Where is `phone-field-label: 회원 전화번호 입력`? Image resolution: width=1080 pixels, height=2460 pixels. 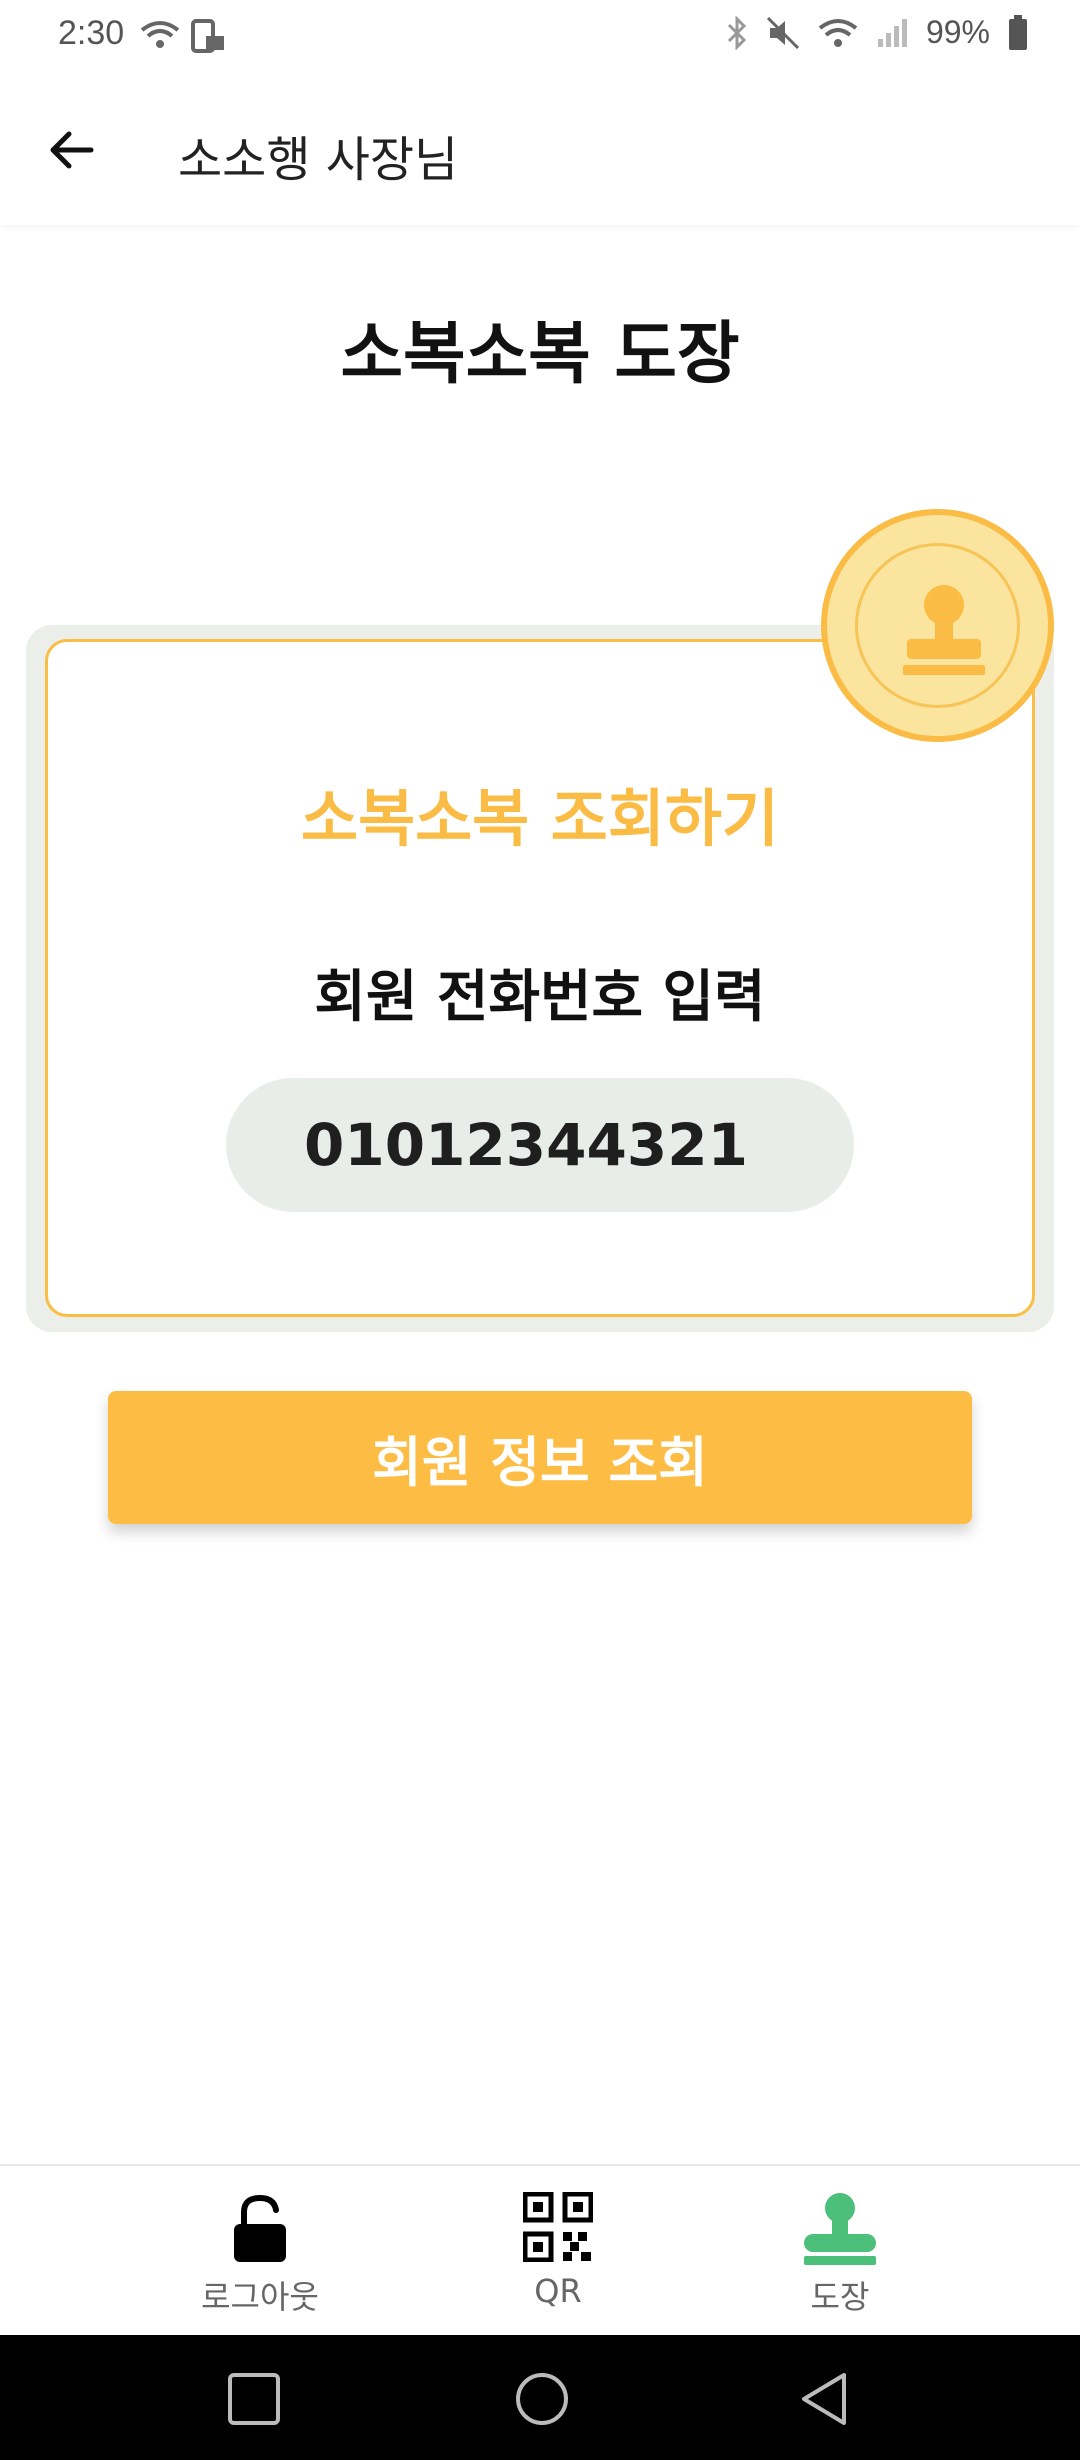
phone-field-label: 회원 전화번호 입력 is located at coordinates (540, 997).